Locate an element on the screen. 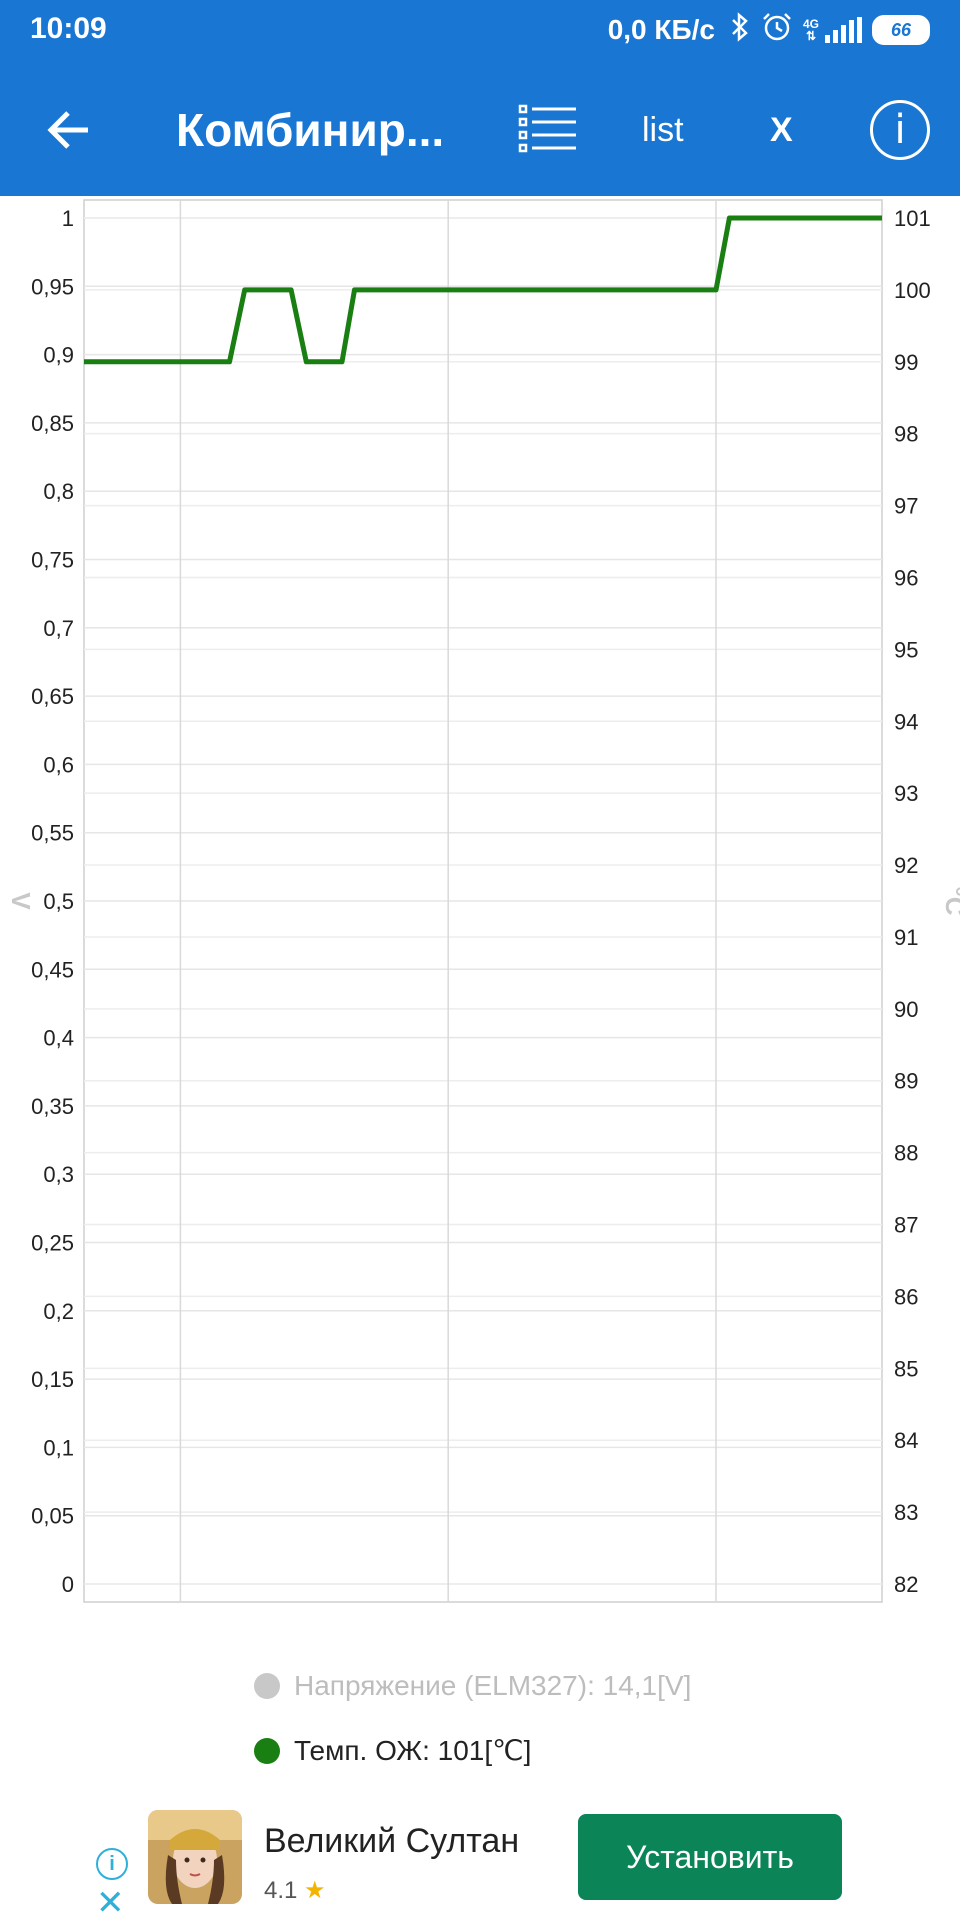  legend-item-voltage: Напряжение (ELM327): 14,1[V] is located at coordinates (472, 1686).